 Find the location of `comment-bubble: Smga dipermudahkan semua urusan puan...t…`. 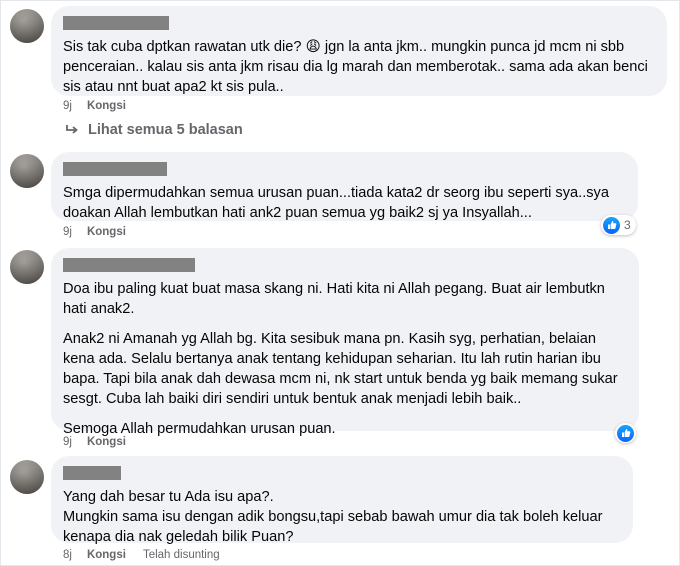

comment-bubble: Smga dipermudahkan semua urusan puan...t… is located at coordinates (344, 186).